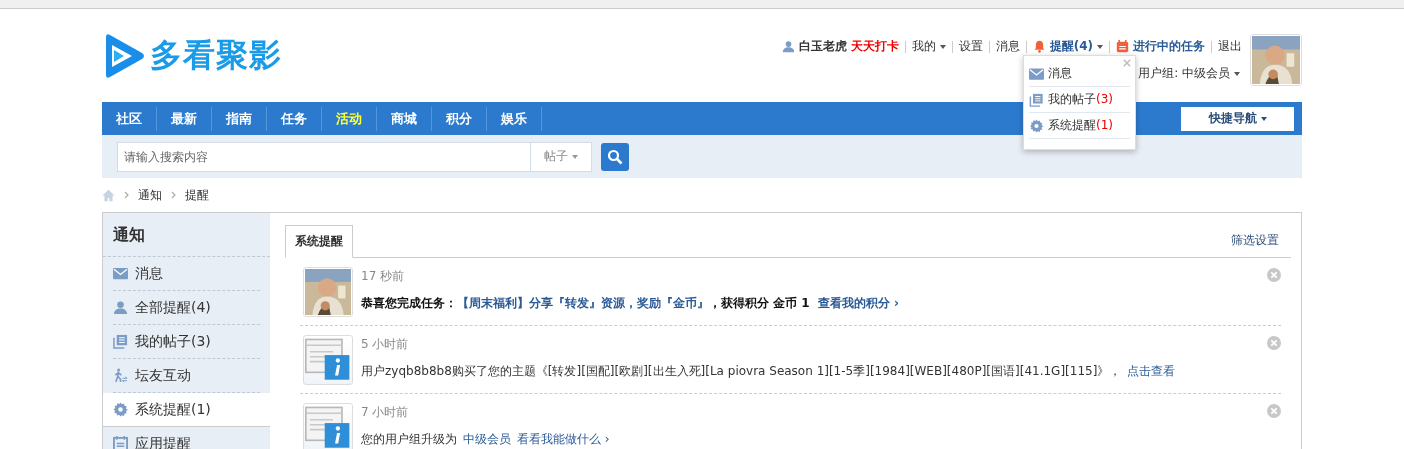 This screenshot has width=1404, height=449. What do you see at coordinates (1151, 371) in the screenshot?
I see `notification-link: 点击查看` at bounding box center [1151, 371].